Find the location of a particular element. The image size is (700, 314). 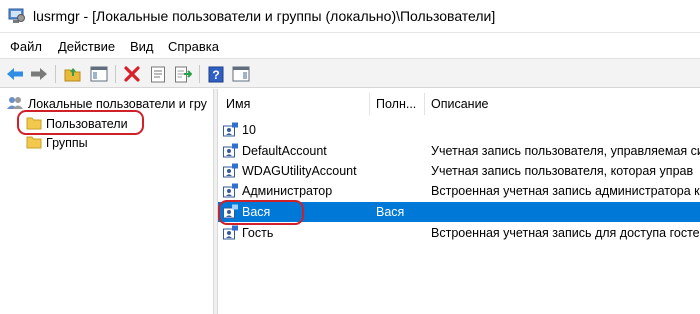

tree-root-label: Локальные пользователи и гру is located at coordinates (117, 104).